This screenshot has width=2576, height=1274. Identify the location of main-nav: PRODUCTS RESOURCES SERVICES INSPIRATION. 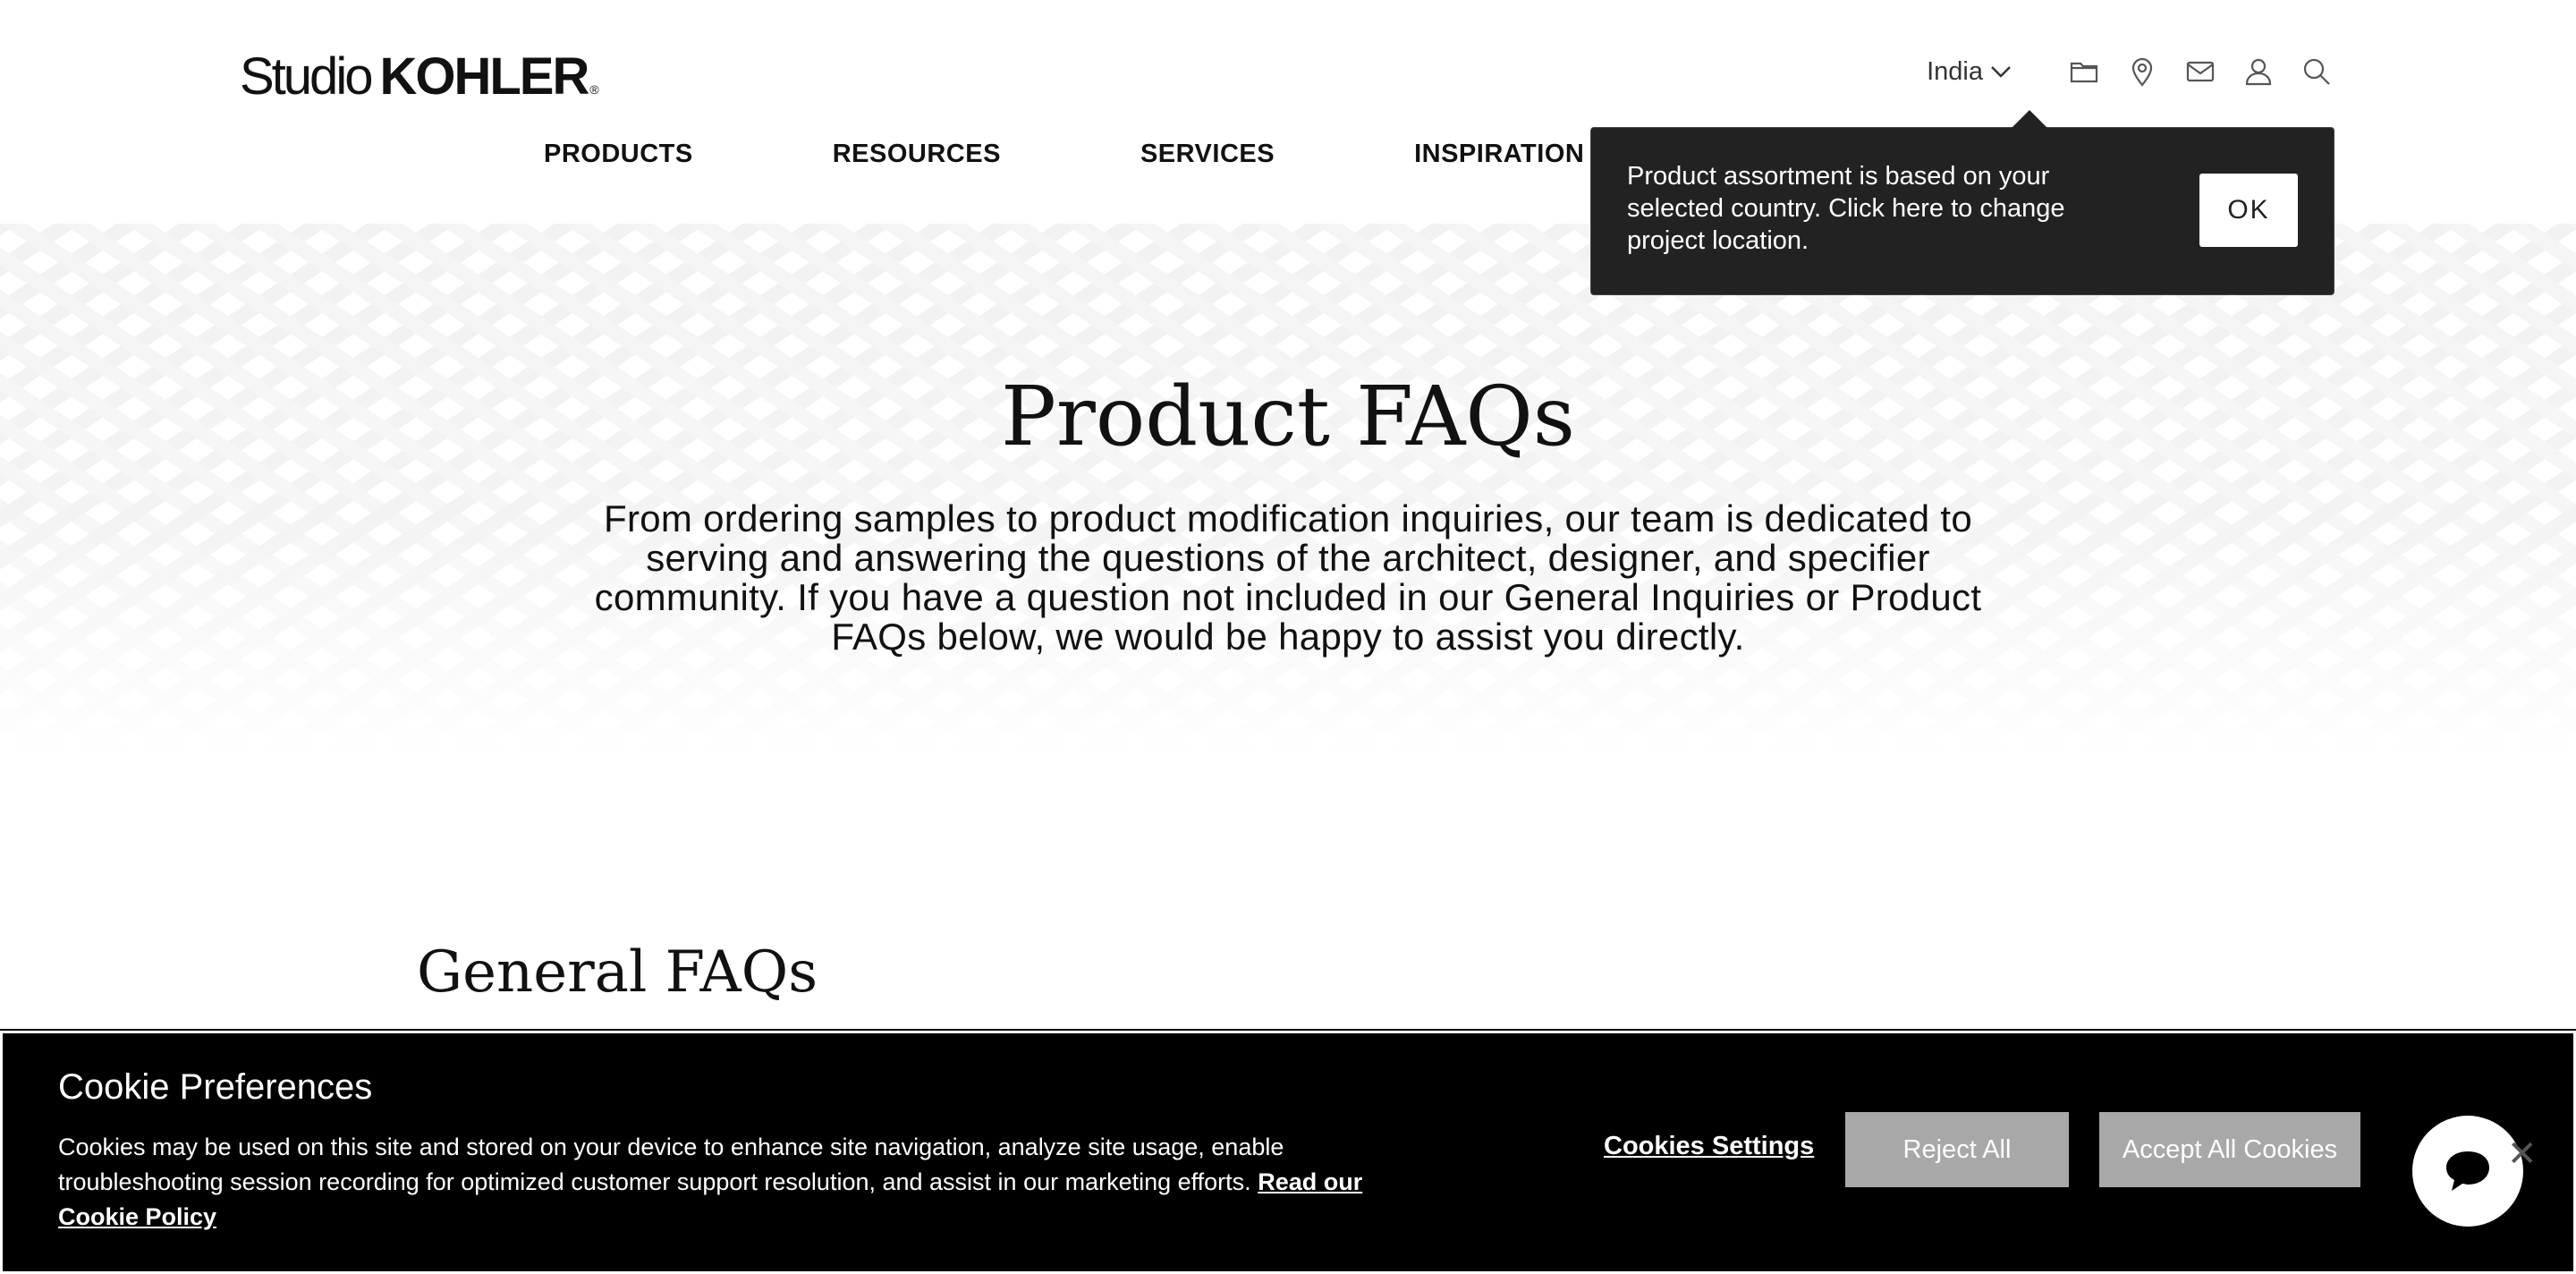
(1064, 154).